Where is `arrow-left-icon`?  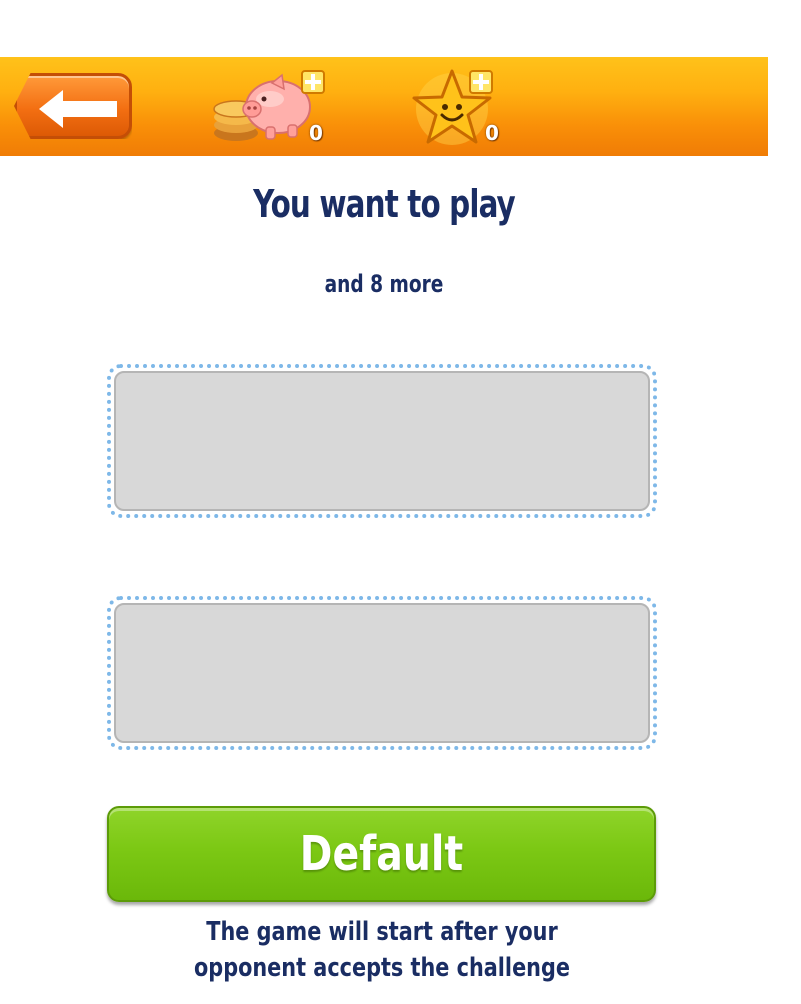
arrow-left-icon is located at coordinates (78, 109).